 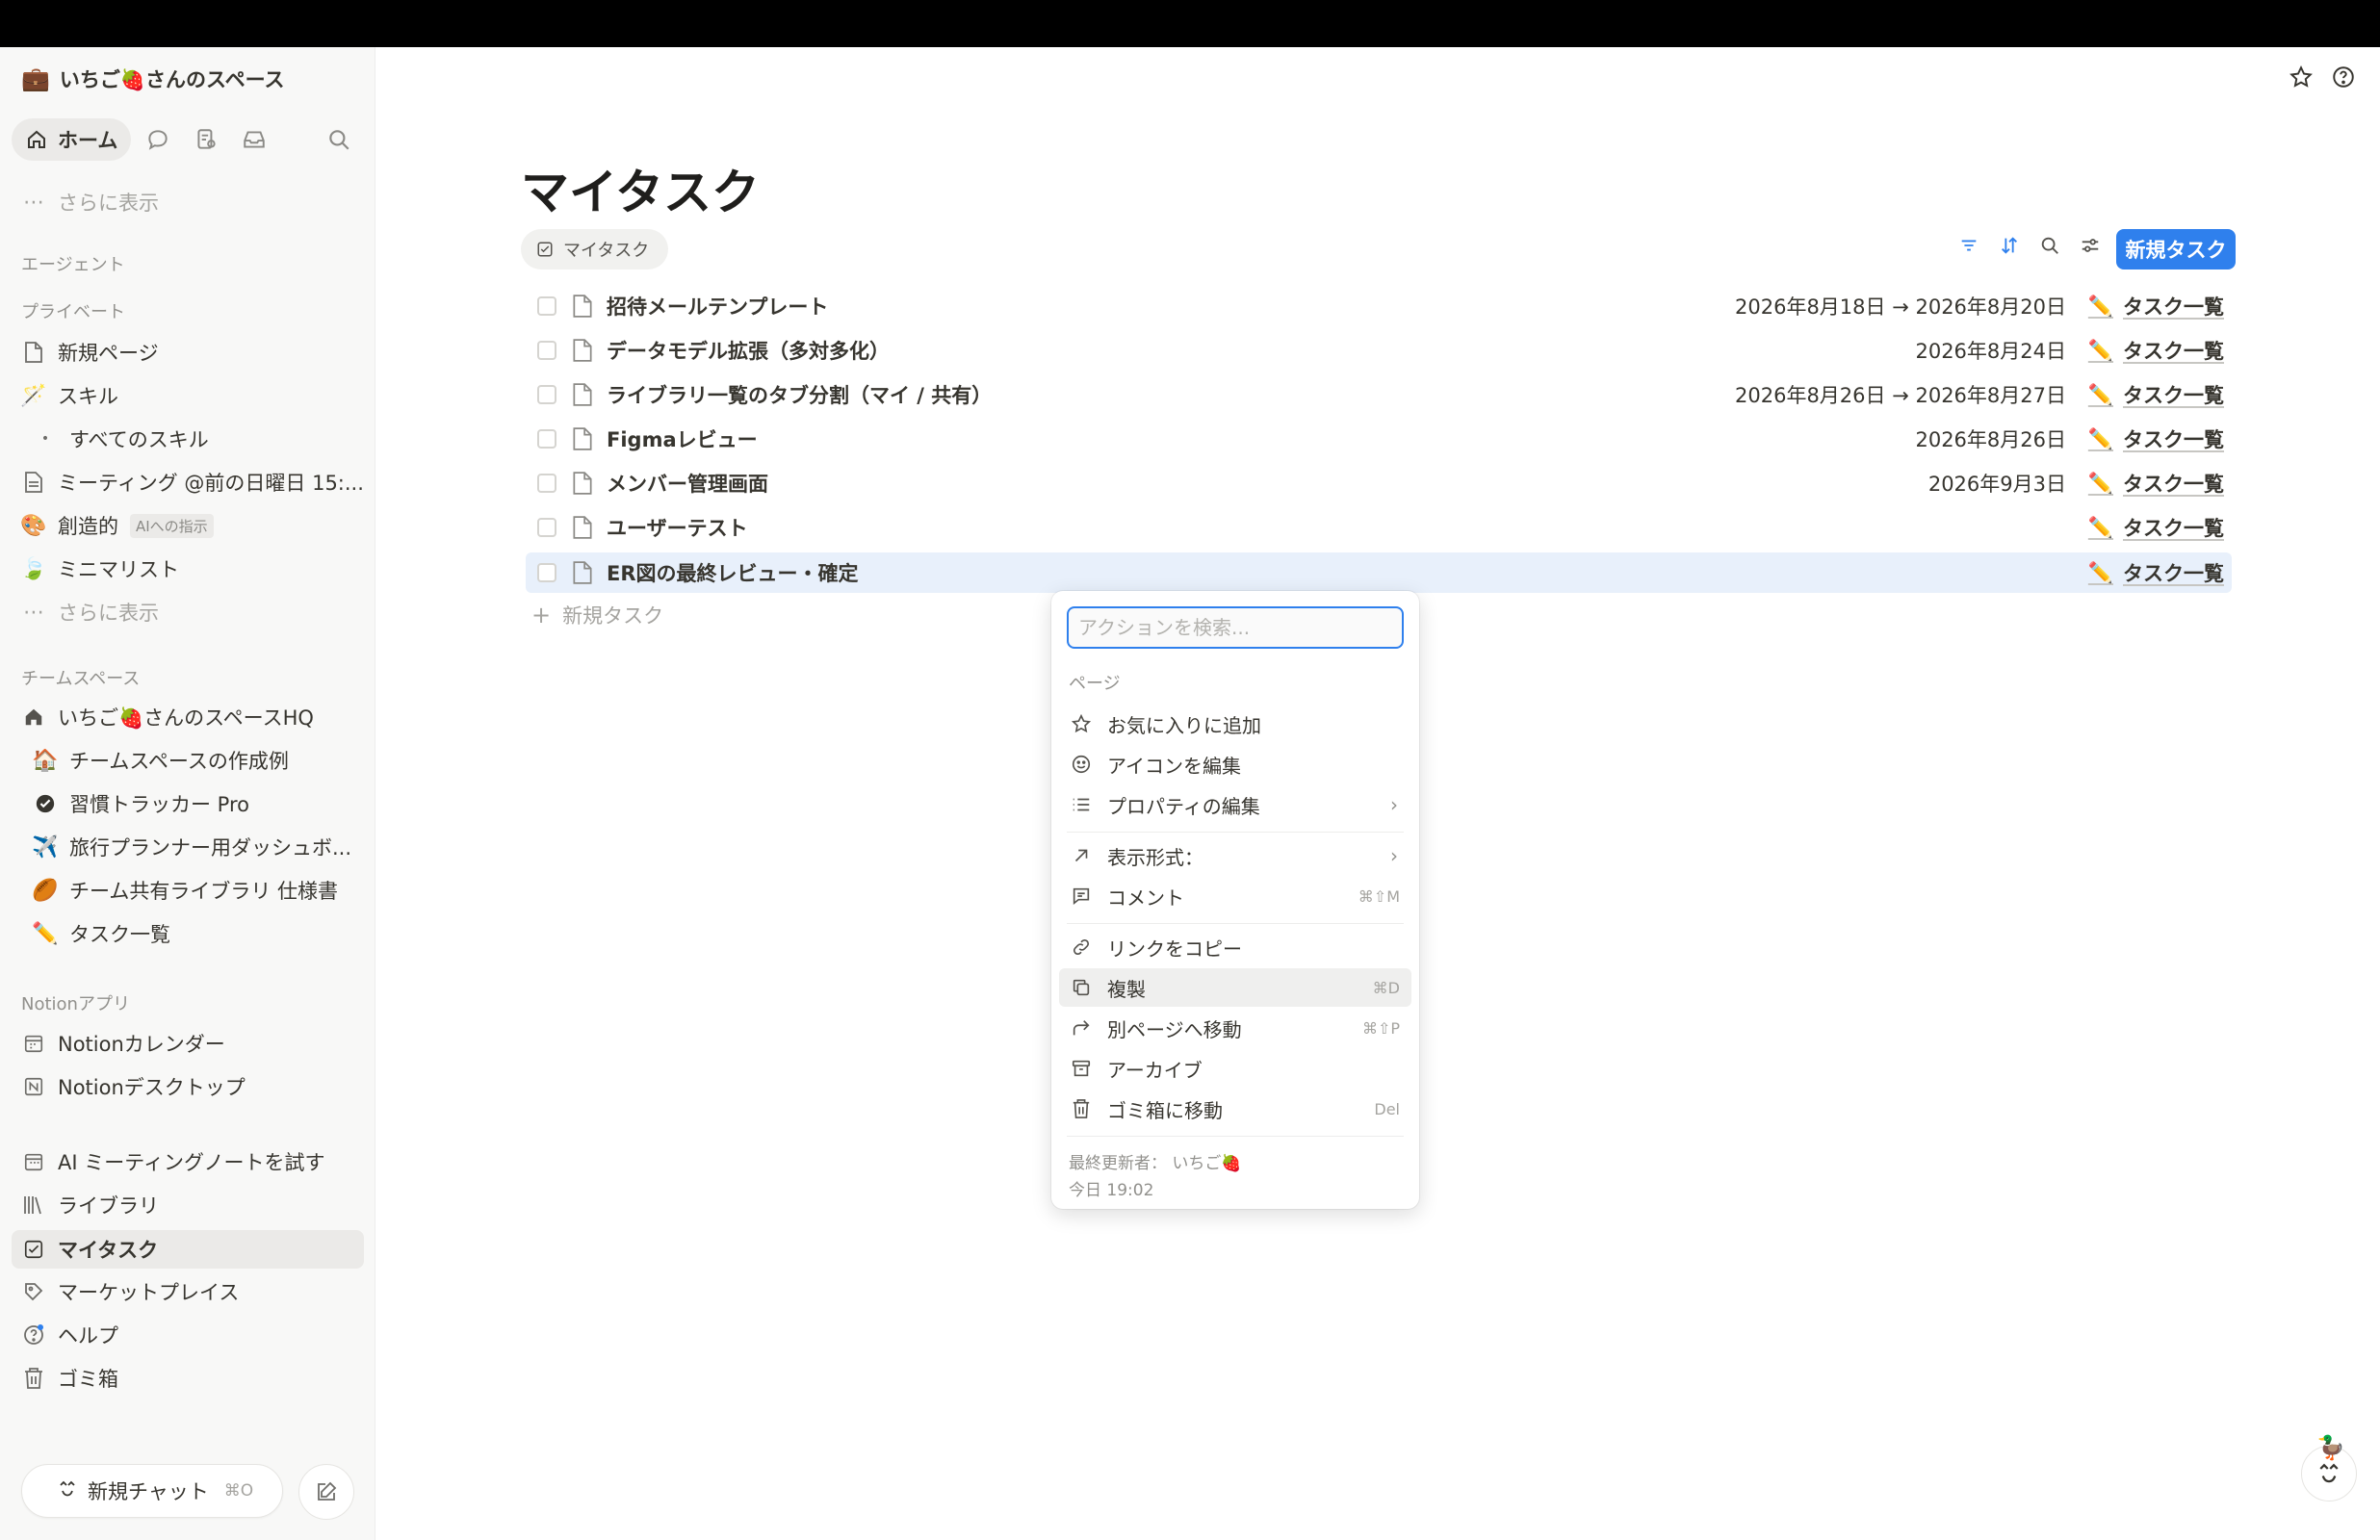 What do you see at coordinates (206, 139) in the screenshot?
I see `meeting-notes-icon` at bounding box center [206, 139].